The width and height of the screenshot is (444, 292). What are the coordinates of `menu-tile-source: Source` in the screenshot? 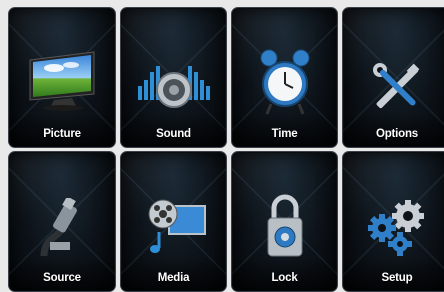 It's located at (62, 221).